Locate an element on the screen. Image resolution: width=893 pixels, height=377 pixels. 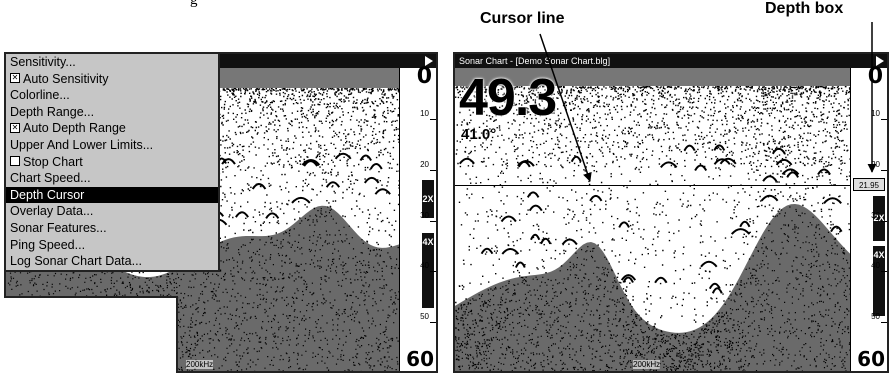
menu-item-depth-cursor: Depth Cursor is located at coordinates (112, 195).